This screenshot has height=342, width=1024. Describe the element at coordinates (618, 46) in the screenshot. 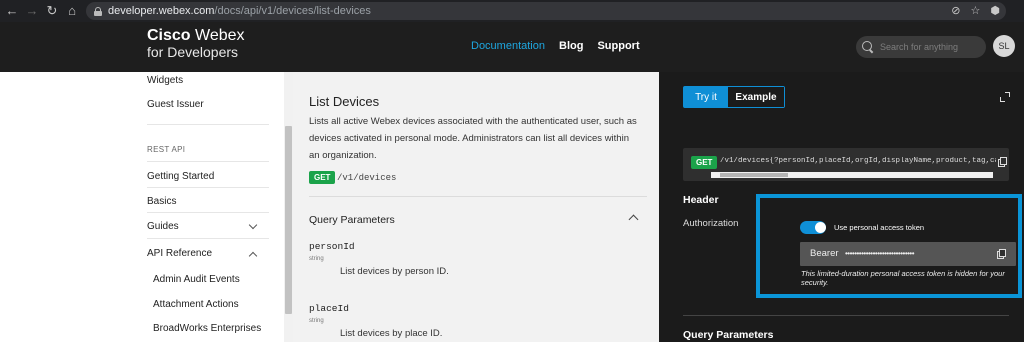

I see `nav-support: Support` at that location.